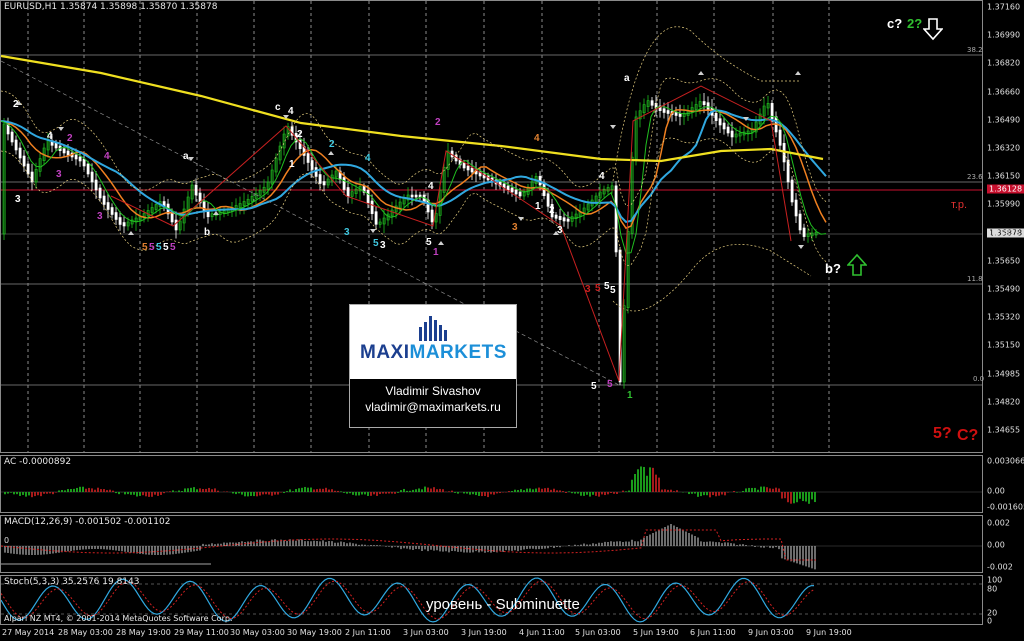  I want to click on macd-scale: 0.002 0.00 -0.002, so click(1004, 544).